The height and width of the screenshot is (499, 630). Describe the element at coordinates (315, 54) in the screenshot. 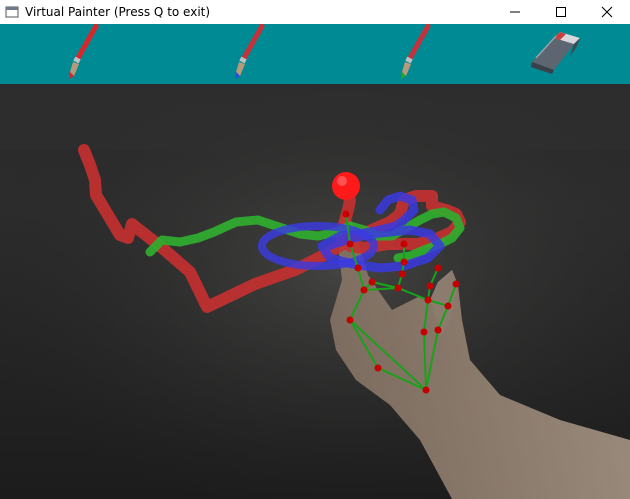

I see `color-toolbar` at that location.